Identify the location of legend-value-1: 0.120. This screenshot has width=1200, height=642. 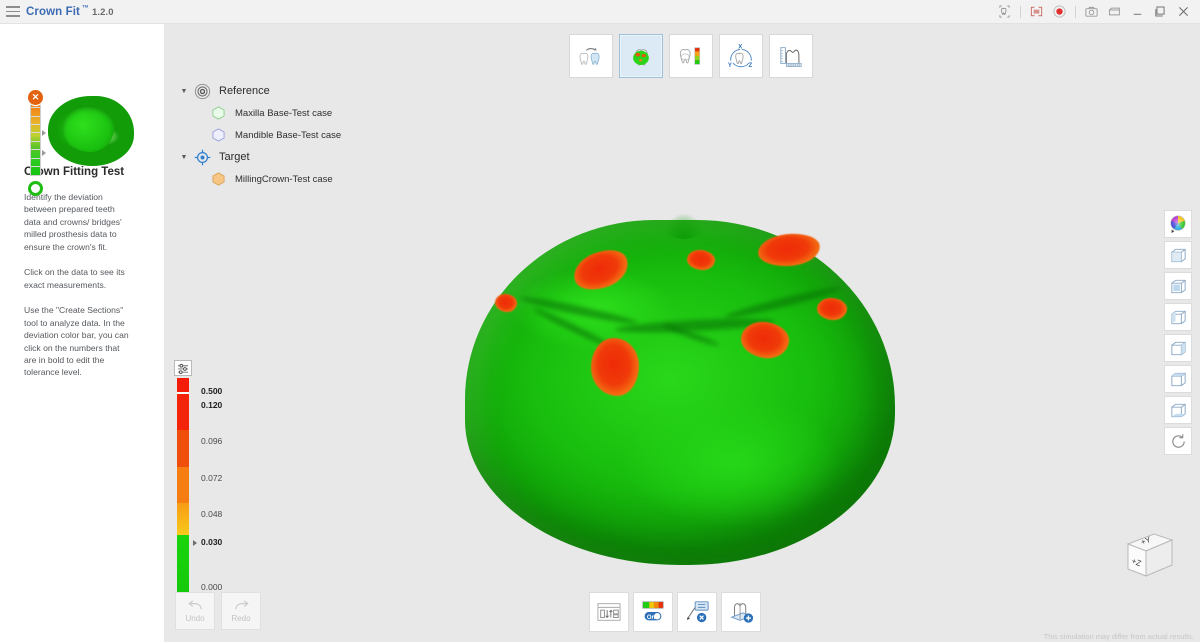
(211, 405).